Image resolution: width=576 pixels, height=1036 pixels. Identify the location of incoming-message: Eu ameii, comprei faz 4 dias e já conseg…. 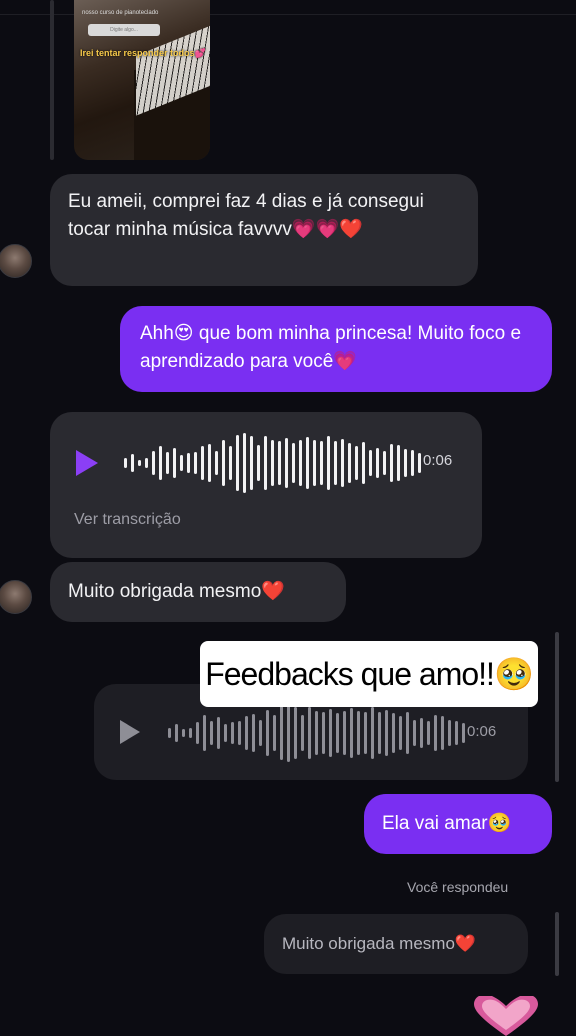
(264, 230).